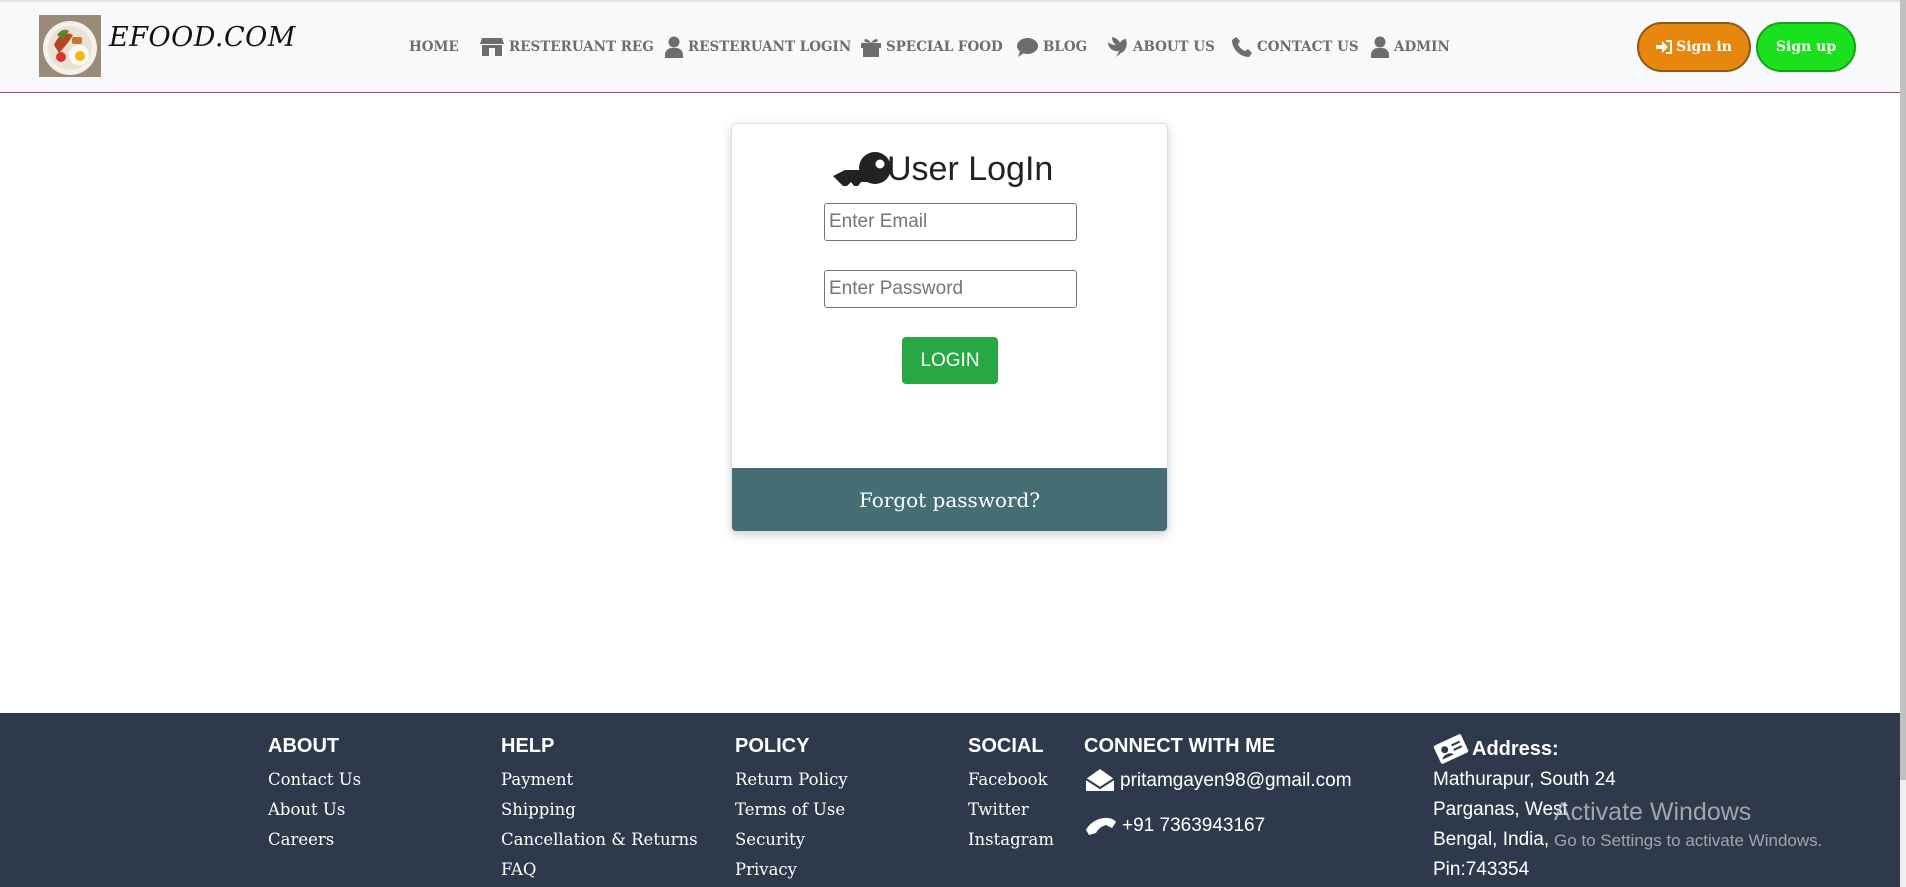  What do you see at coordinates (949, 499) in the screenshot?
I see `forgot-password-link: Forgot password?` at bounding box center [949, 499].